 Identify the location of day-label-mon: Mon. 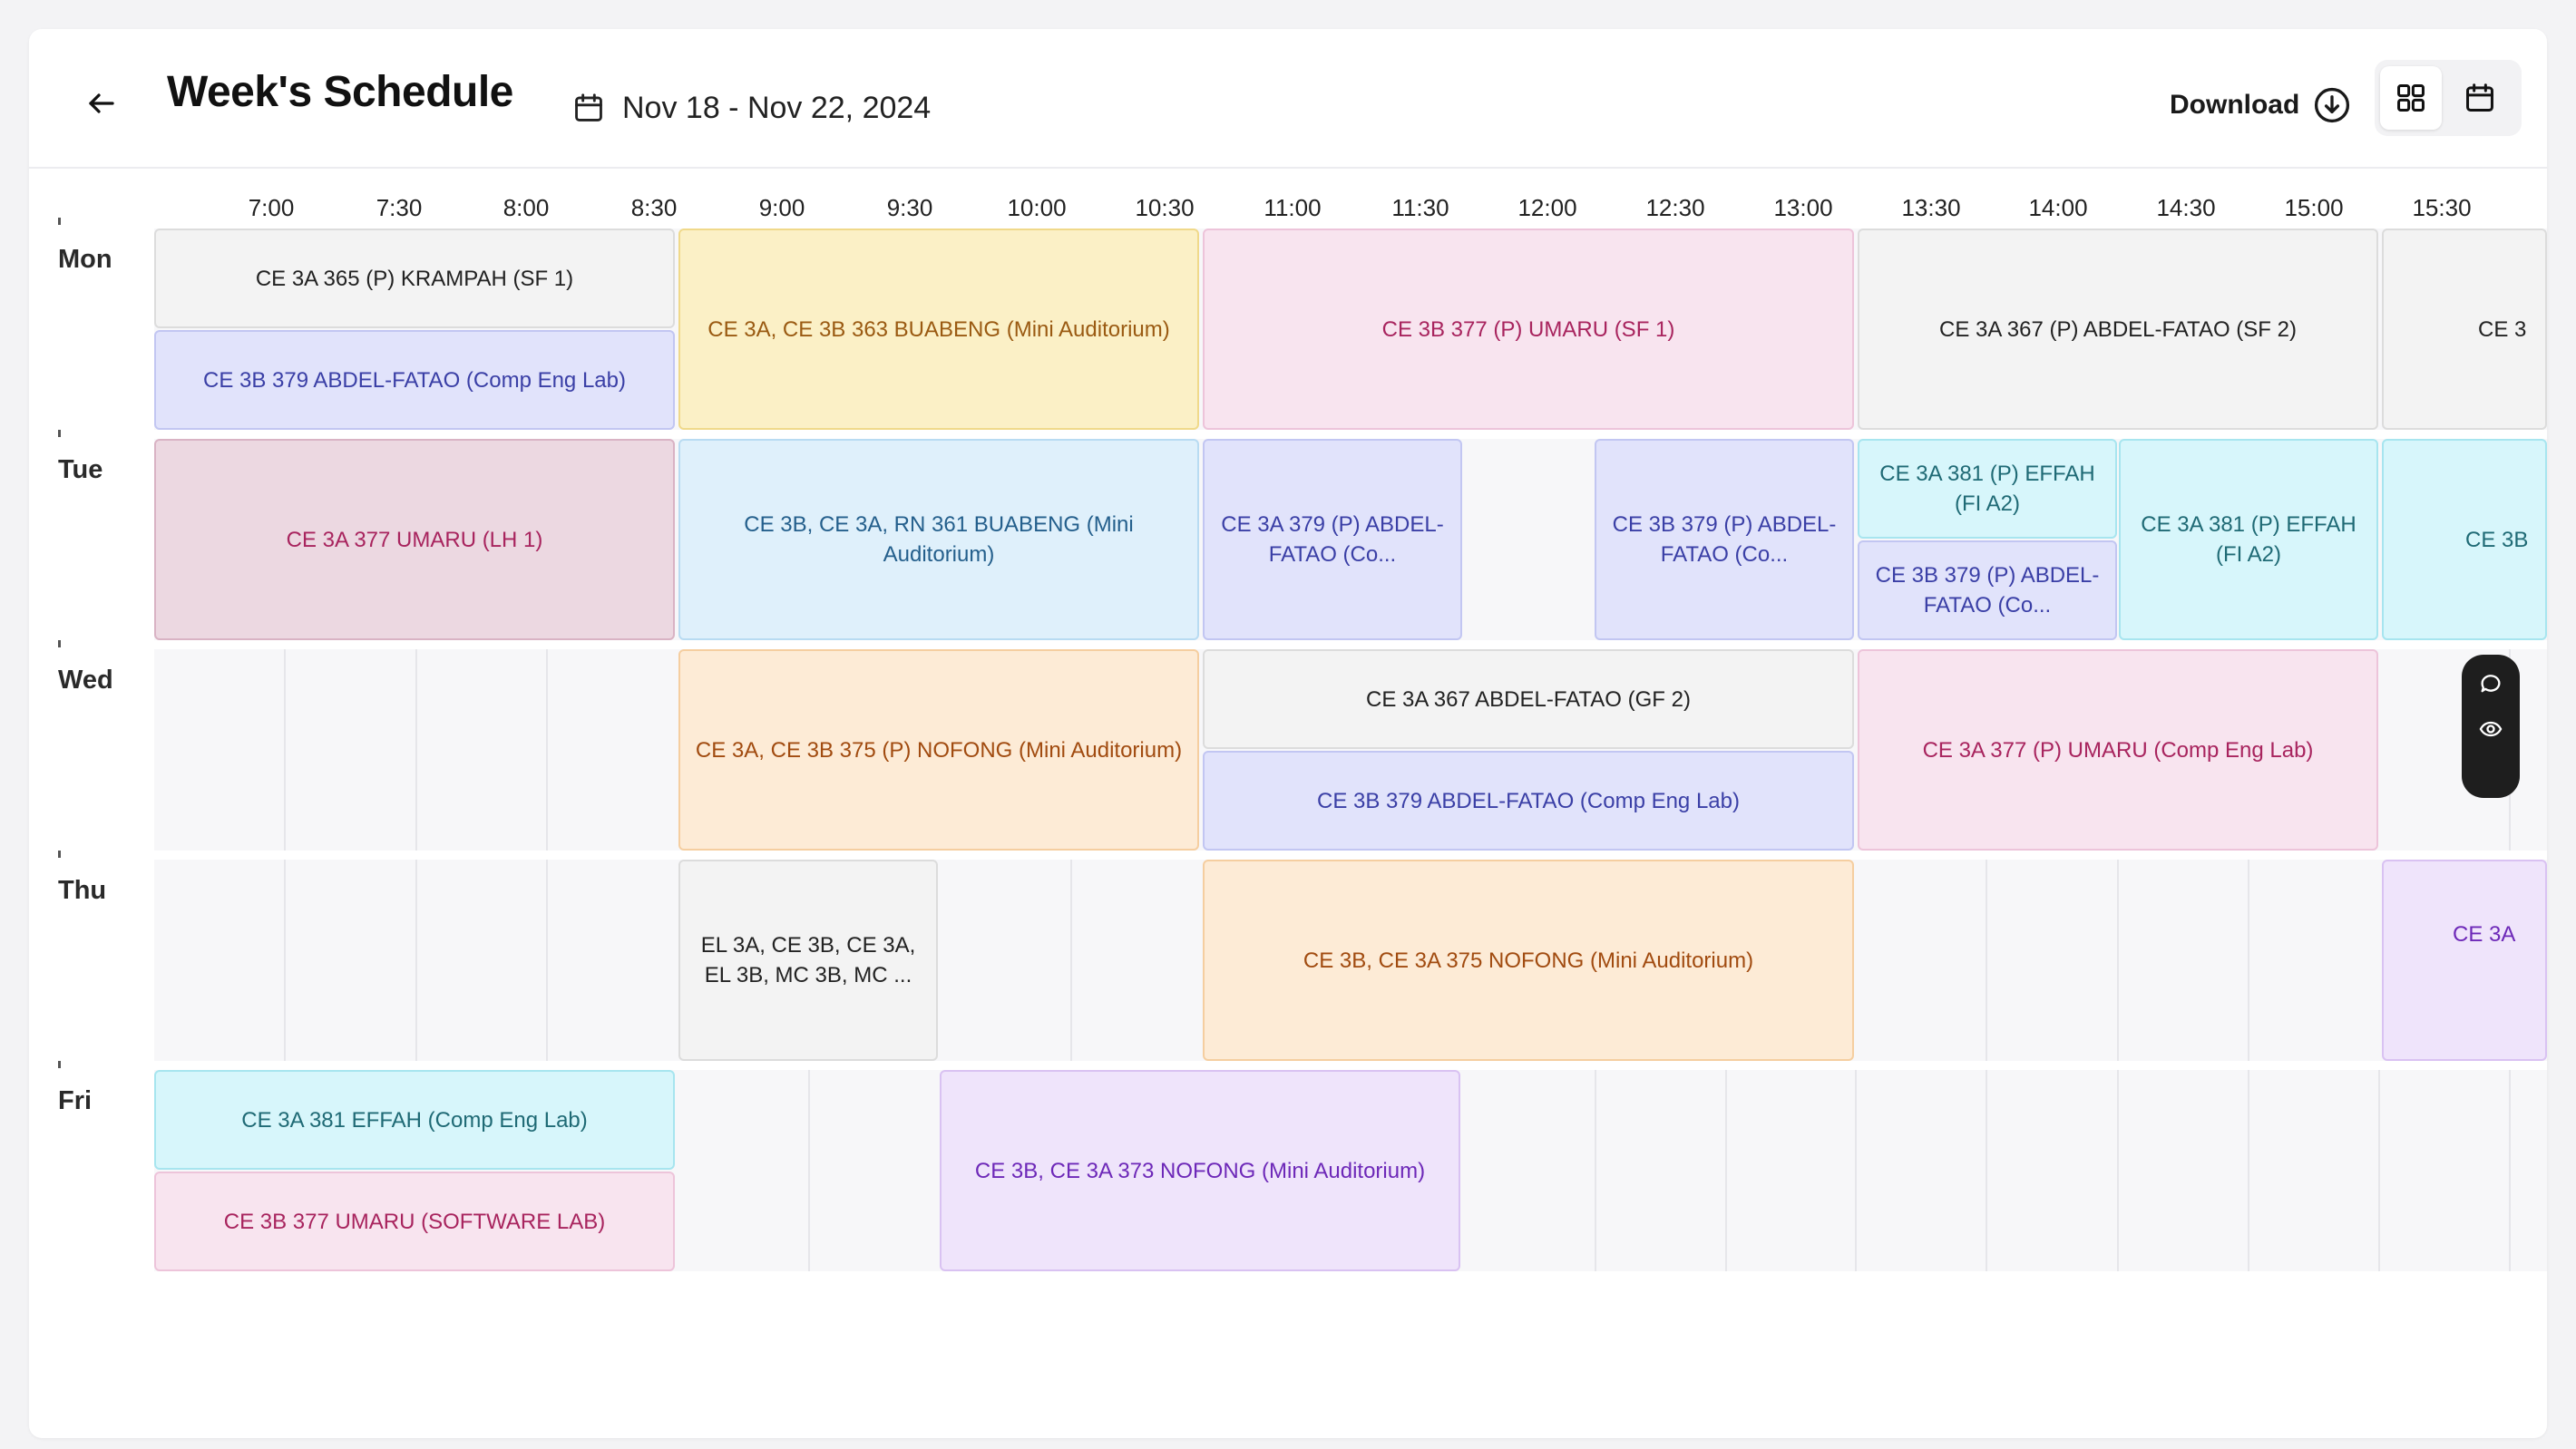
(85, 260).